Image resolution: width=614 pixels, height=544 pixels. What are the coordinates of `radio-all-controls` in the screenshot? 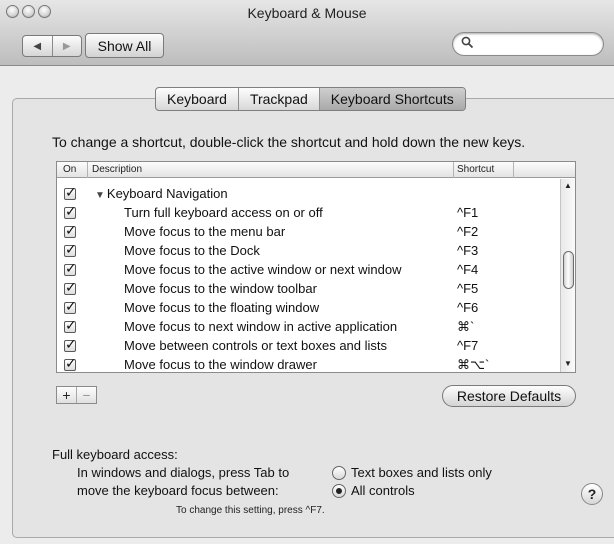 It's located at (339, 491).